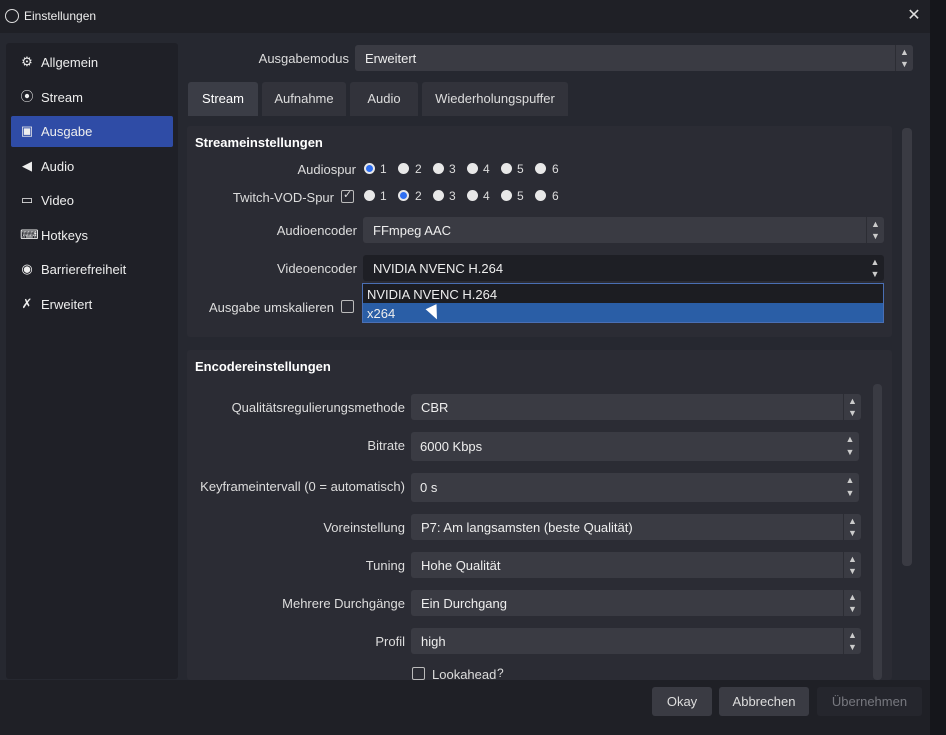 This screenshot has width=946, height=735. Describe the element at coordinates (914, 16) in the screenshot. I see `close-icon: ✕` at that location.